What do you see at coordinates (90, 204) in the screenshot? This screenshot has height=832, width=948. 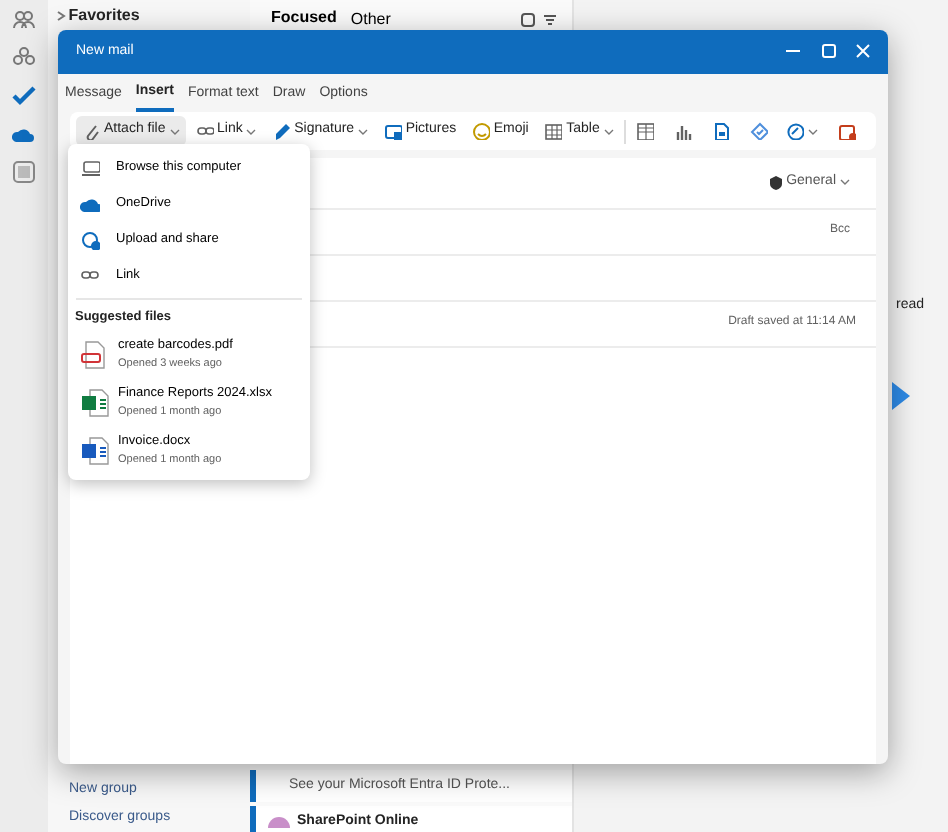 I see `cloud-icon` at bounding box center [90, 204].